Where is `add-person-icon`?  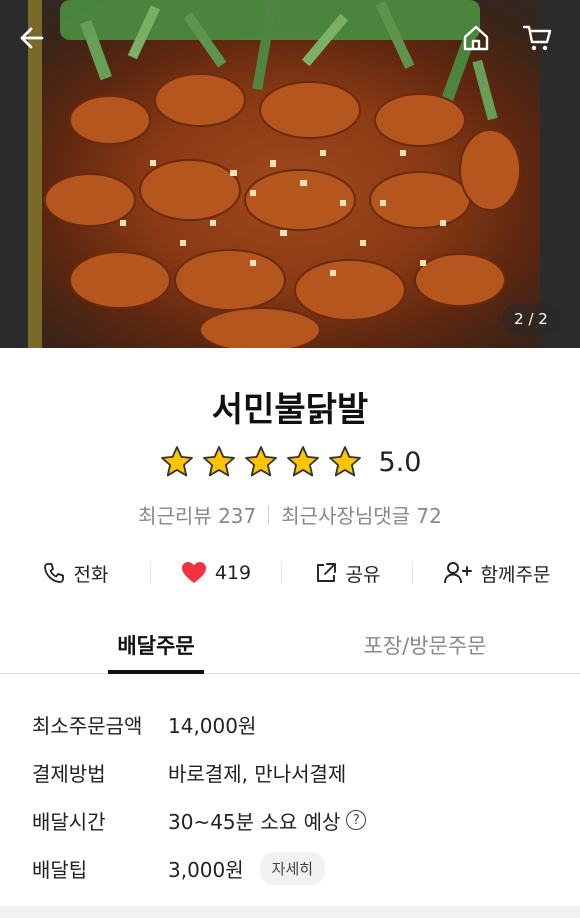 add-person-icon is located at coordinates (457, 573).